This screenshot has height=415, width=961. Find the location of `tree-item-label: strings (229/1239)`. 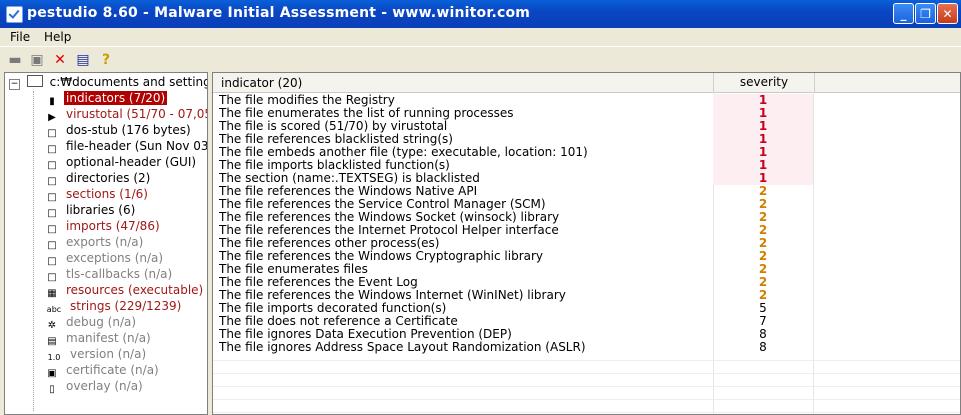

tree-item-label: strings (229/1239) is located at coordinates (126, 306).